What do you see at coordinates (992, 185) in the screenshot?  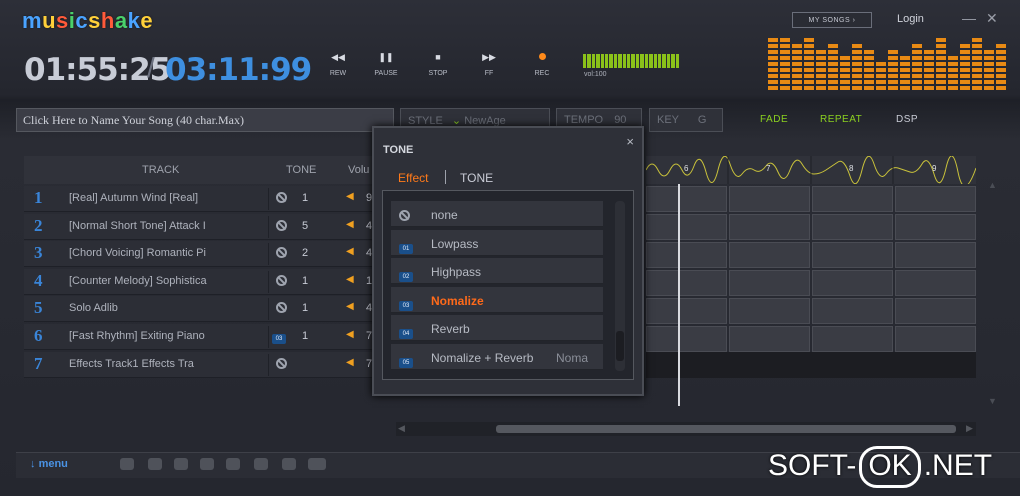 I see `scroll-up-icon: ▲` at bounding box center [992, 185].